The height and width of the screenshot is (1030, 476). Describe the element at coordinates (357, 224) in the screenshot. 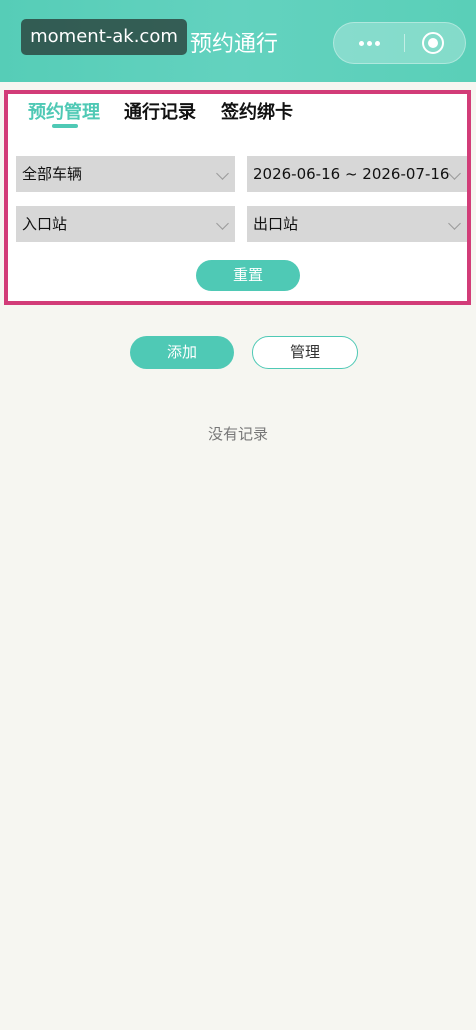

I see `exit-station-select: 出口站` at that location.